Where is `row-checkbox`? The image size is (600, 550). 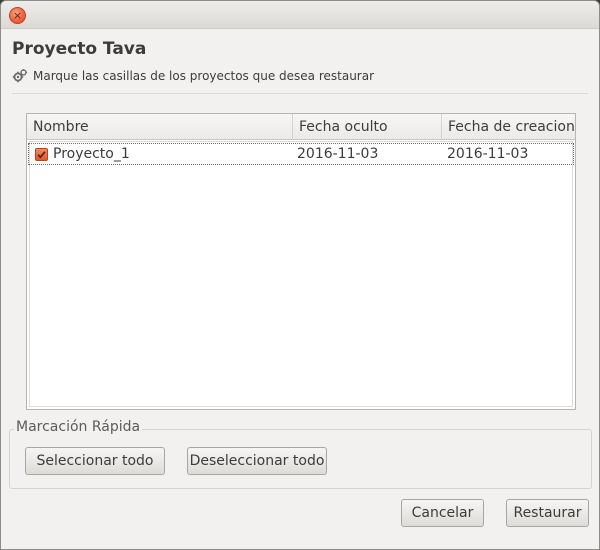
row-checkbox is located at coordinates (41, 154).